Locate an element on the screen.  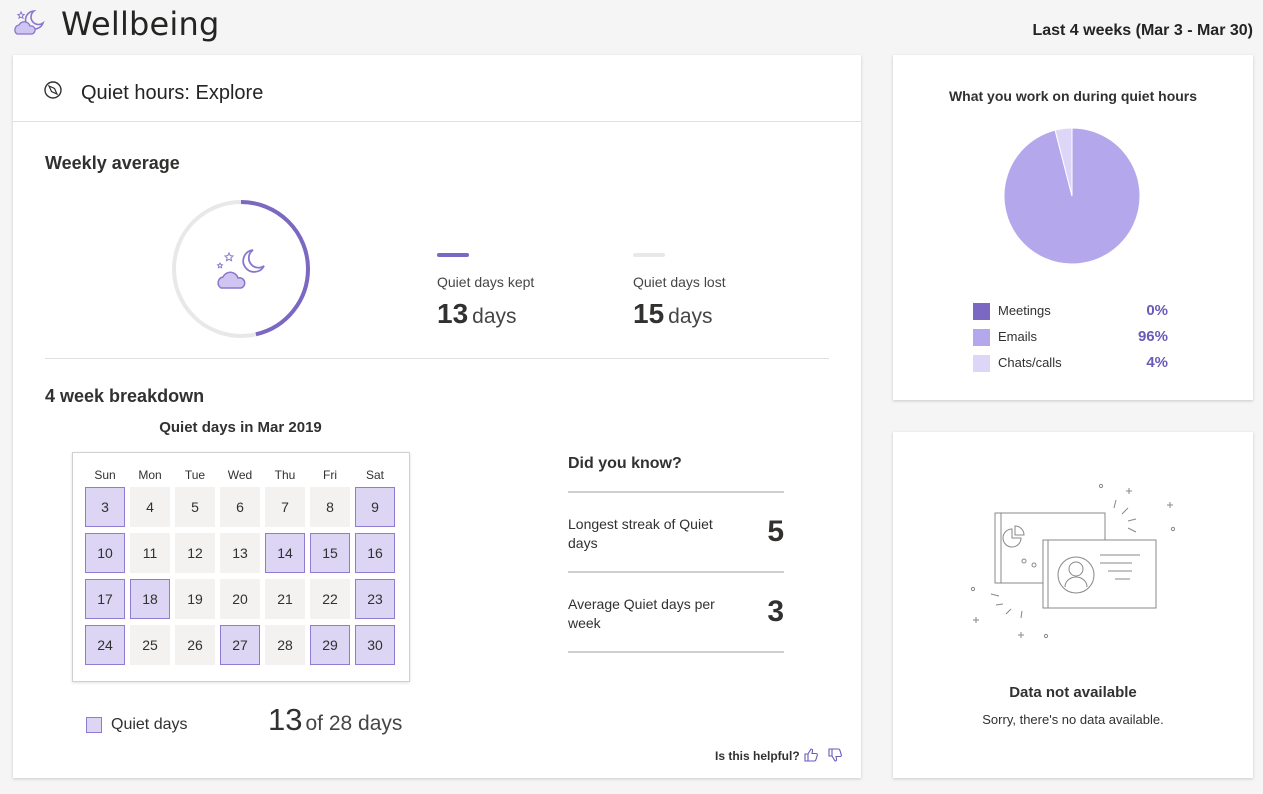
calendar-day: 19 is located at coordinates (195, 599).